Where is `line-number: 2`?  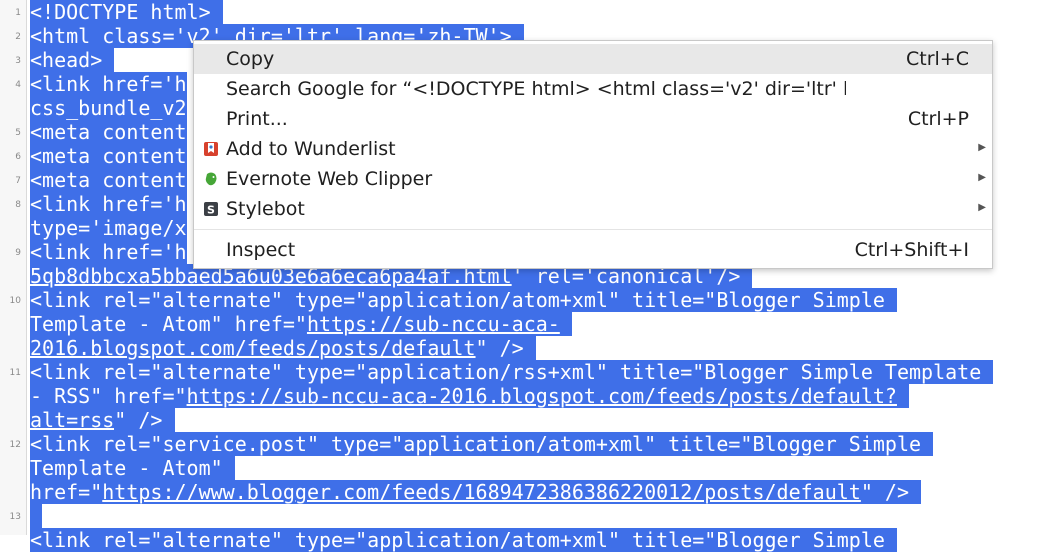
line-number: 2 is located at coordinates (18, 37).